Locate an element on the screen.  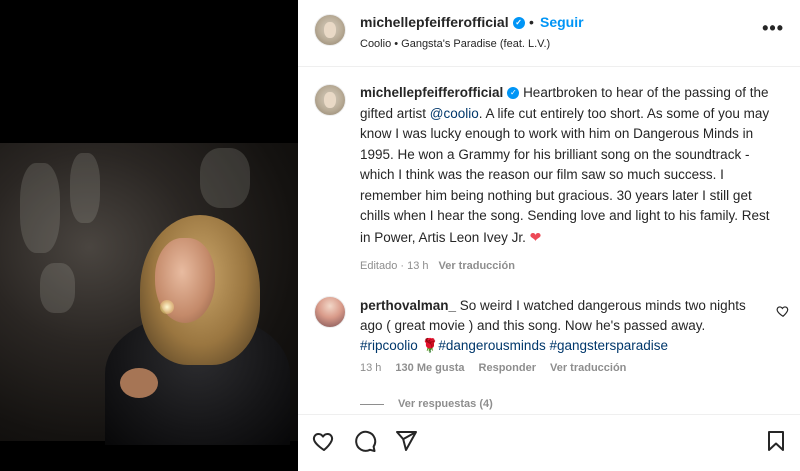
caption-username: michellepfeifferofficial is located at coordinates (431, 92).